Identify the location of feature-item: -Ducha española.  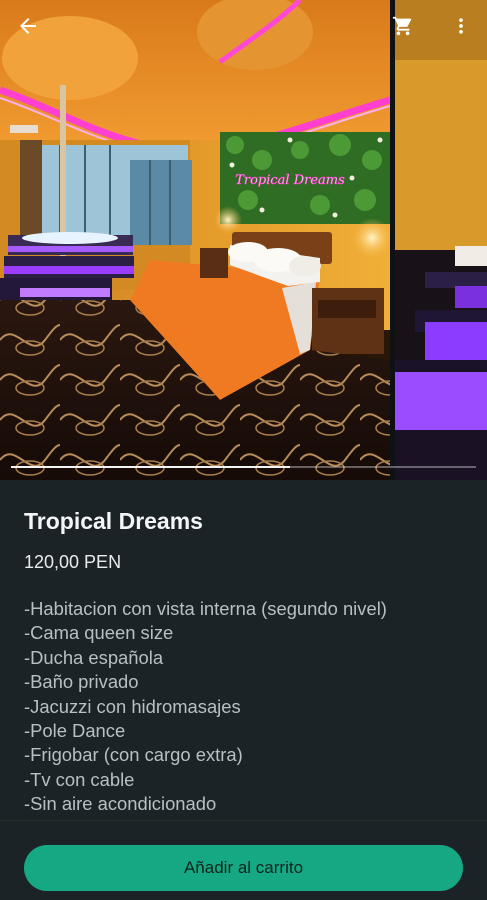
(94, 657).